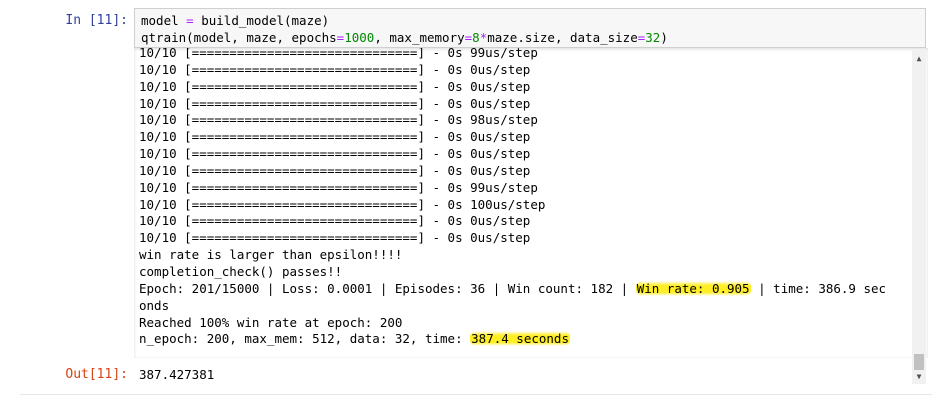 Image resolution: width=944 pixels, height=404 pixels. I want to click on text-segment: | time: 386.9 sec, so click(818, 288).